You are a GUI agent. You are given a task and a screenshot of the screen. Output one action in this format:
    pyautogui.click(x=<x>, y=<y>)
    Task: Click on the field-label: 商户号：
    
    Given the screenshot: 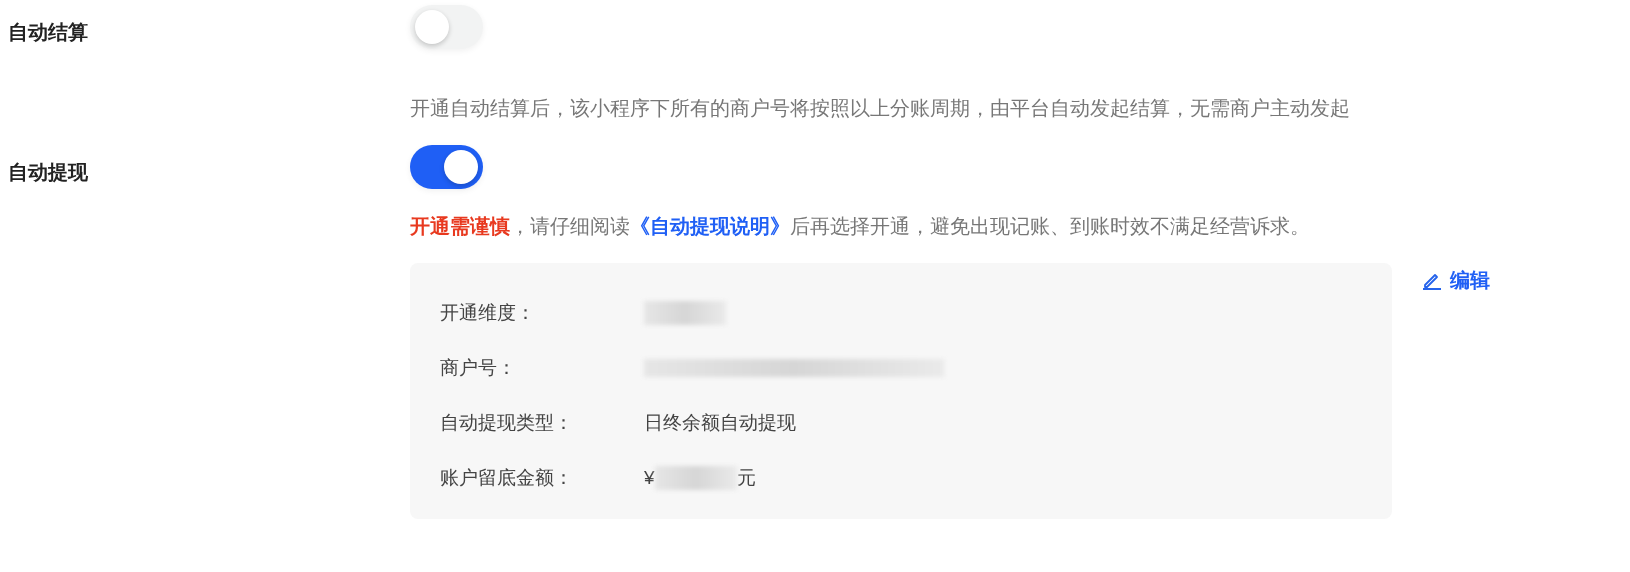 What is the action you would take?
    pyautogui.click(x=478, y=367)
    